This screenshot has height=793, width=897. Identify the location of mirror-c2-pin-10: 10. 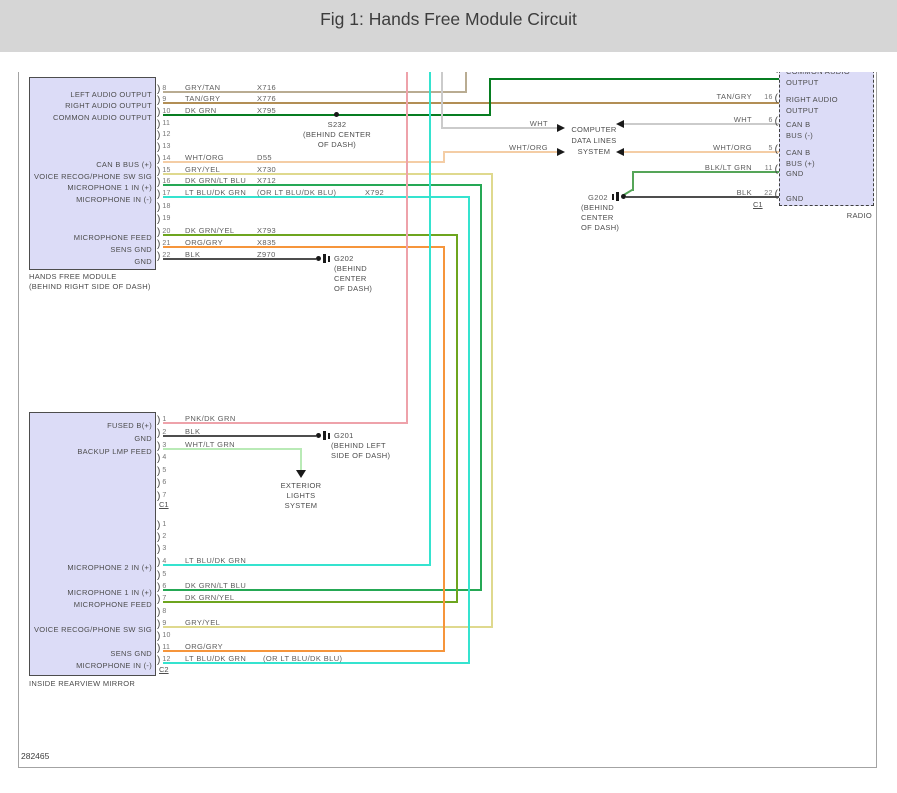
(164, 636).